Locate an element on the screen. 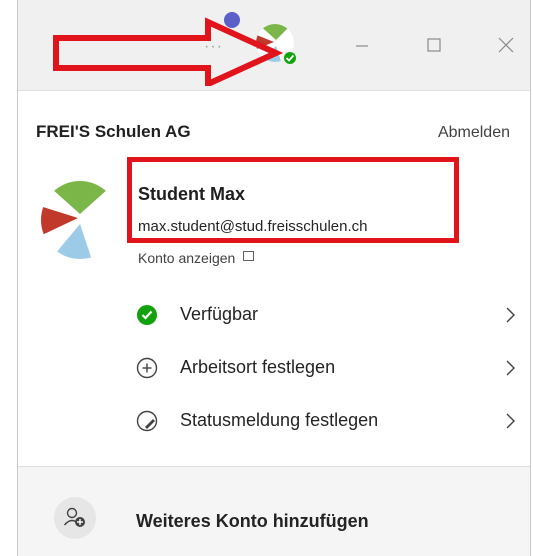 Image resolution: width=533 pixels, height=556 pixels. sign-out-link: Abmelden is located at coordinates (474, 133).